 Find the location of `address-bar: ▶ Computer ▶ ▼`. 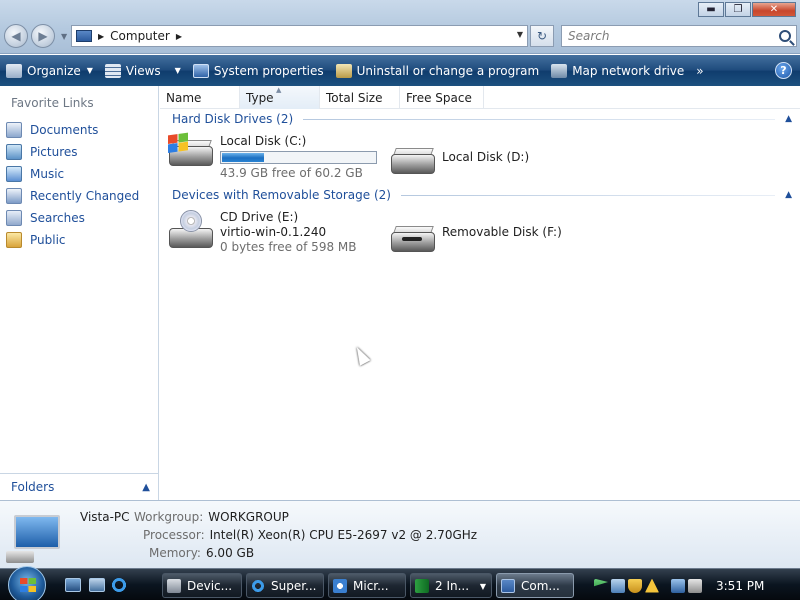

address-bar: ▶ Computer ▶ ▼ is located at coordinates (299, 36).